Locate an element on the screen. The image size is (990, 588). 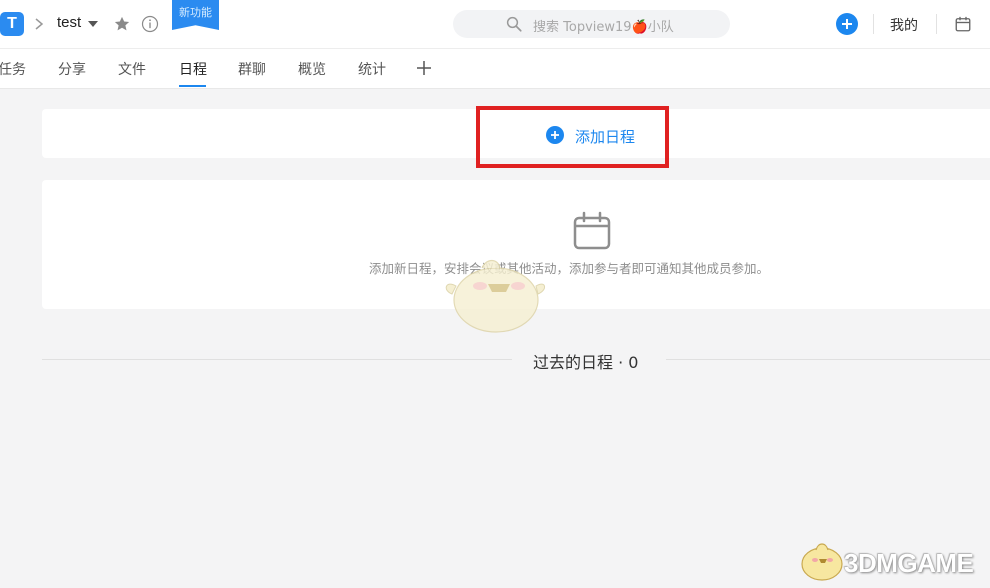
project-name: test is located at coordinates (69, 22).